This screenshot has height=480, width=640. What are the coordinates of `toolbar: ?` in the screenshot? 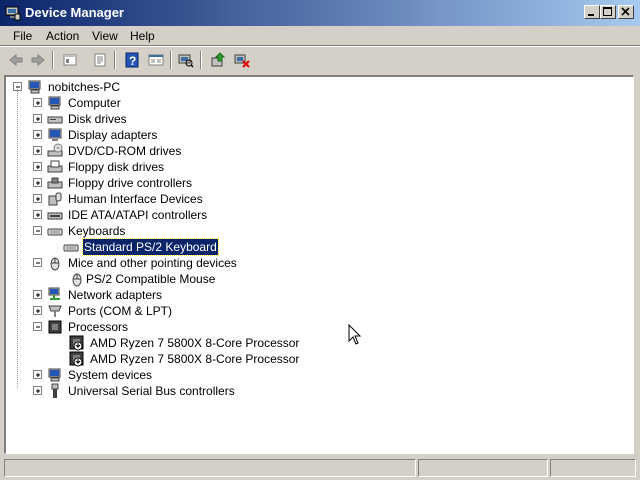 It's located at (320, 60).